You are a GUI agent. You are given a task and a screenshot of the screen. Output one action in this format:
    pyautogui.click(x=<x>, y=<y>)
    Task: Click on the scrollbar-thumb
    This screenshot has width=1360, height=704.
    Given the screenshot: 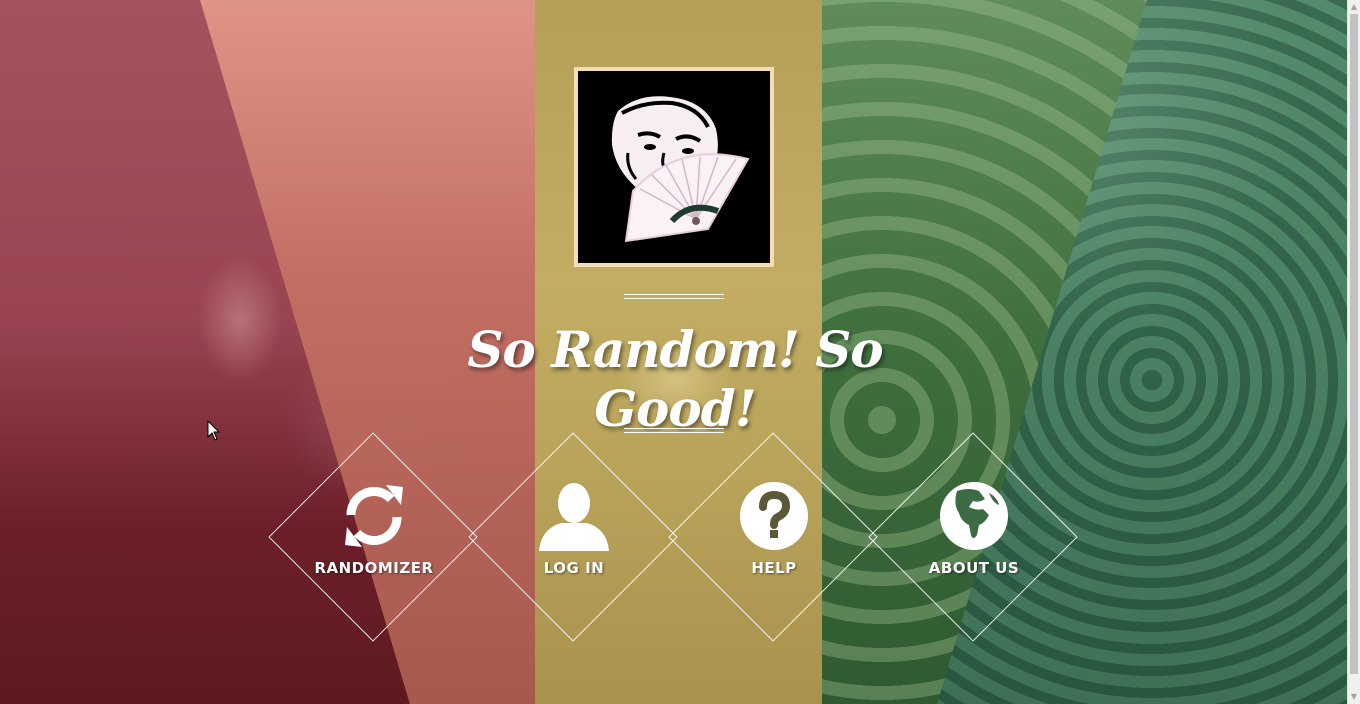 What is the action you would take?
    pyautogui.click(x=1354, y=344)
    